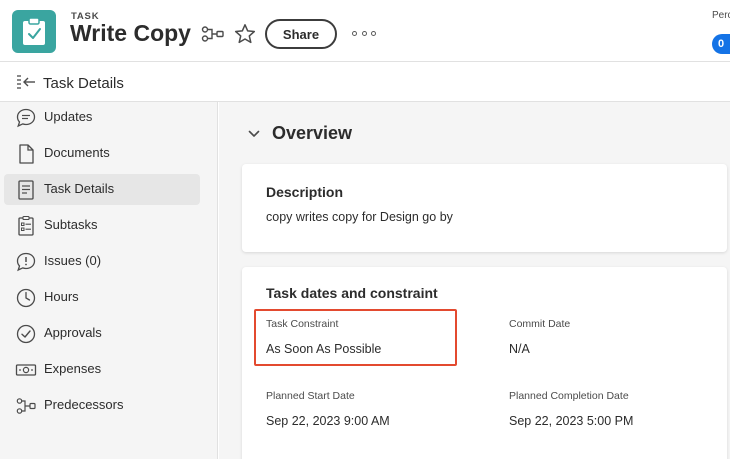  Describe the element at coordinates (571, 421) in the screenshot. I see `planned-completion-value: Sep 22, 2023 5:00 PM` at that location.